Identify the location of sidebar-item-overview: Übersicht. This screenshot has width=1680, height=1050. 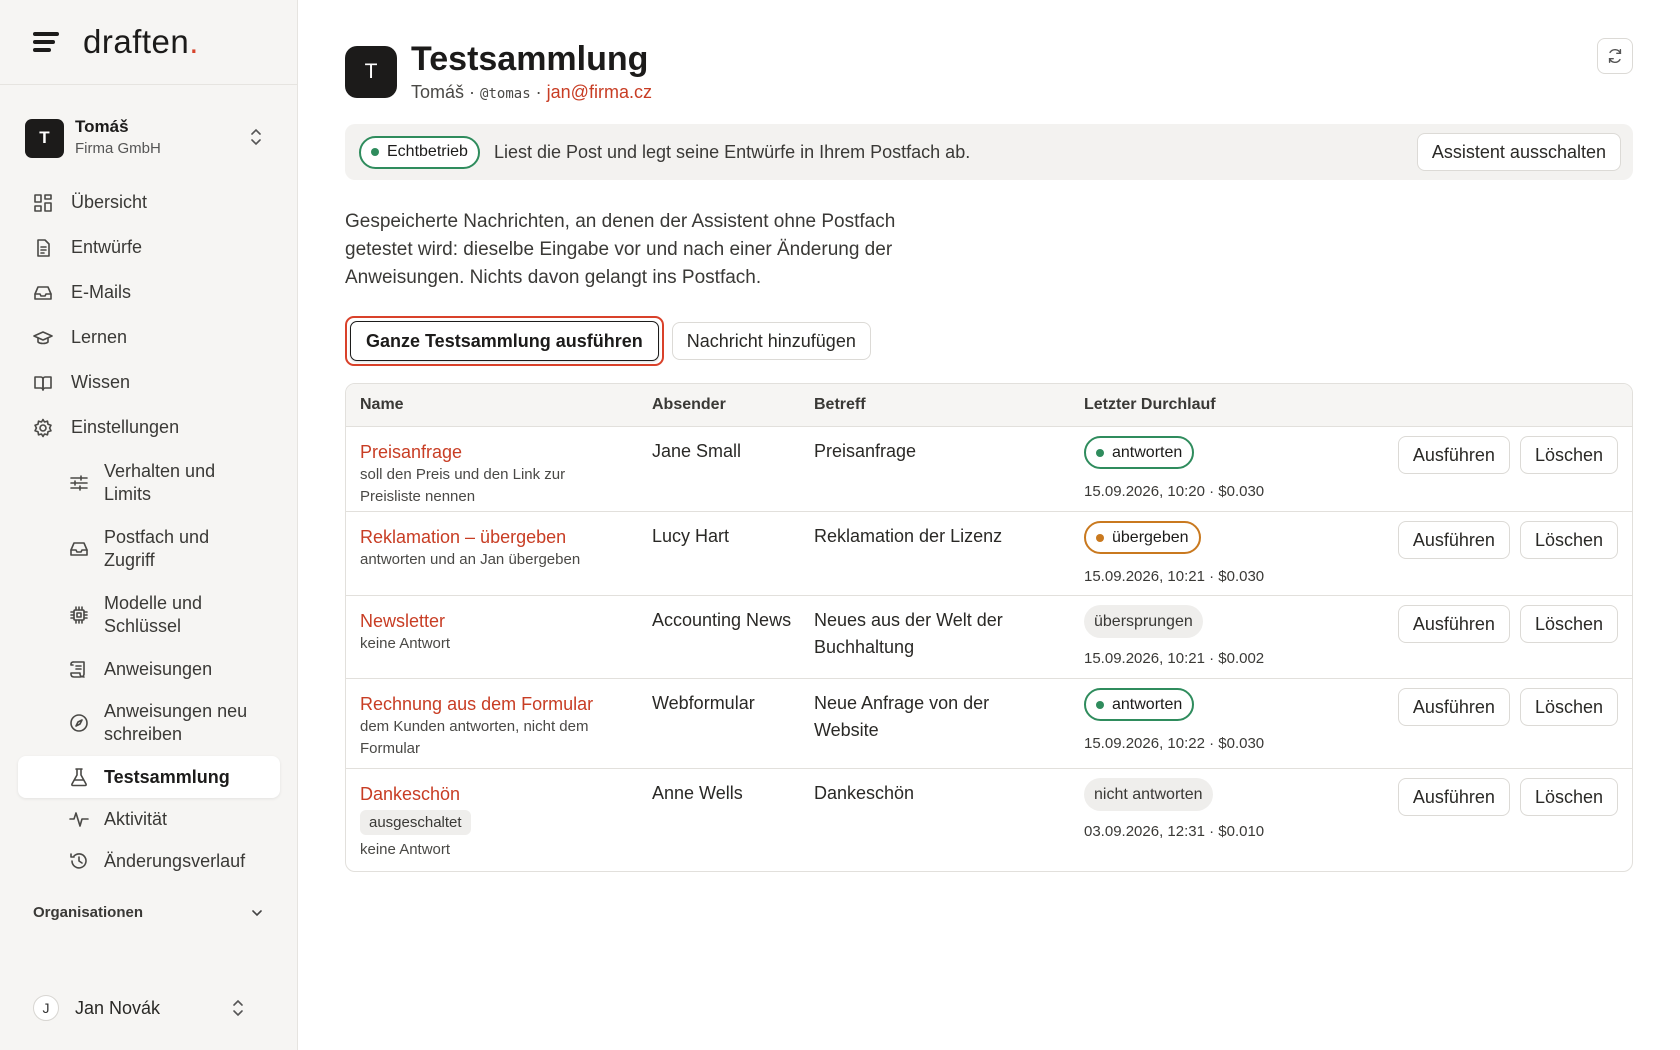
(149, 202).